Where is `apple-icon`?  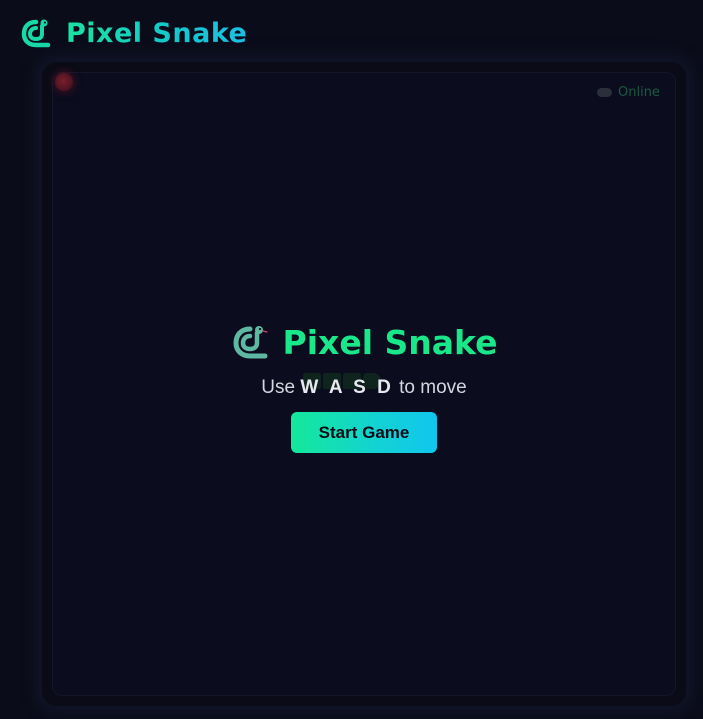
apple-icon is located at coordinates (64, 82).